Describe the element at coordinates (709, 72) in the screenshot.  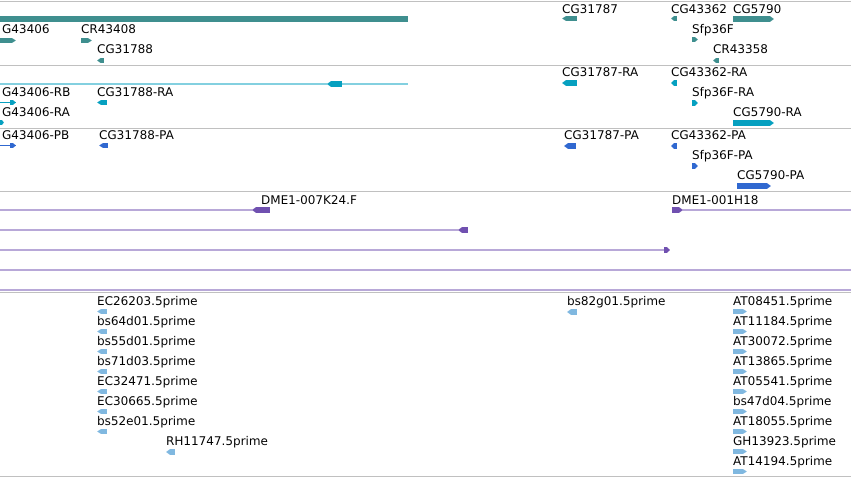
I see `feature-label: CG43362-RA` at that location.